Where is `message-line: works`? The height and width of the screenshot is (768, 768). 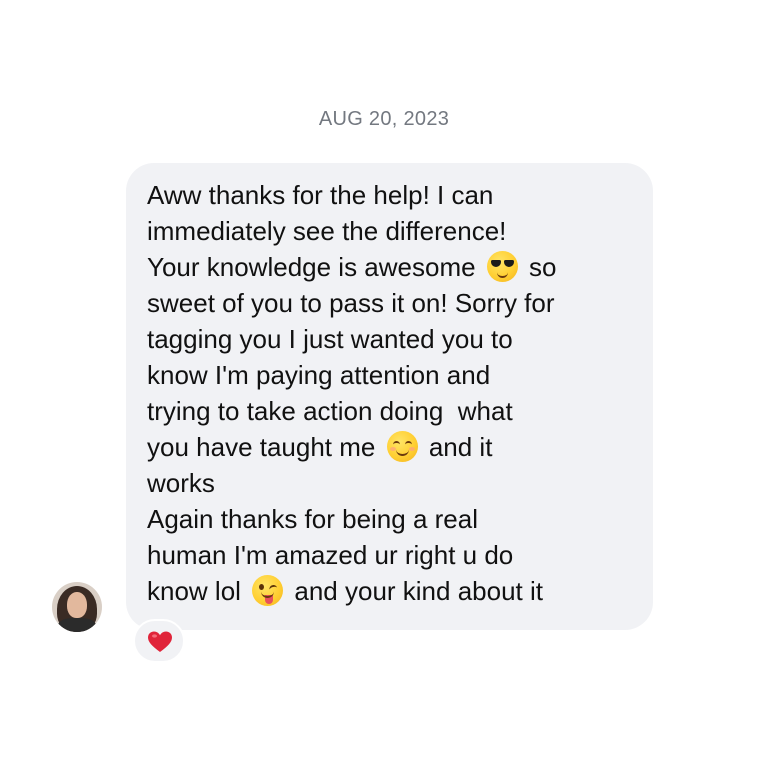 message-line: works is located at coordinates (181, 483).